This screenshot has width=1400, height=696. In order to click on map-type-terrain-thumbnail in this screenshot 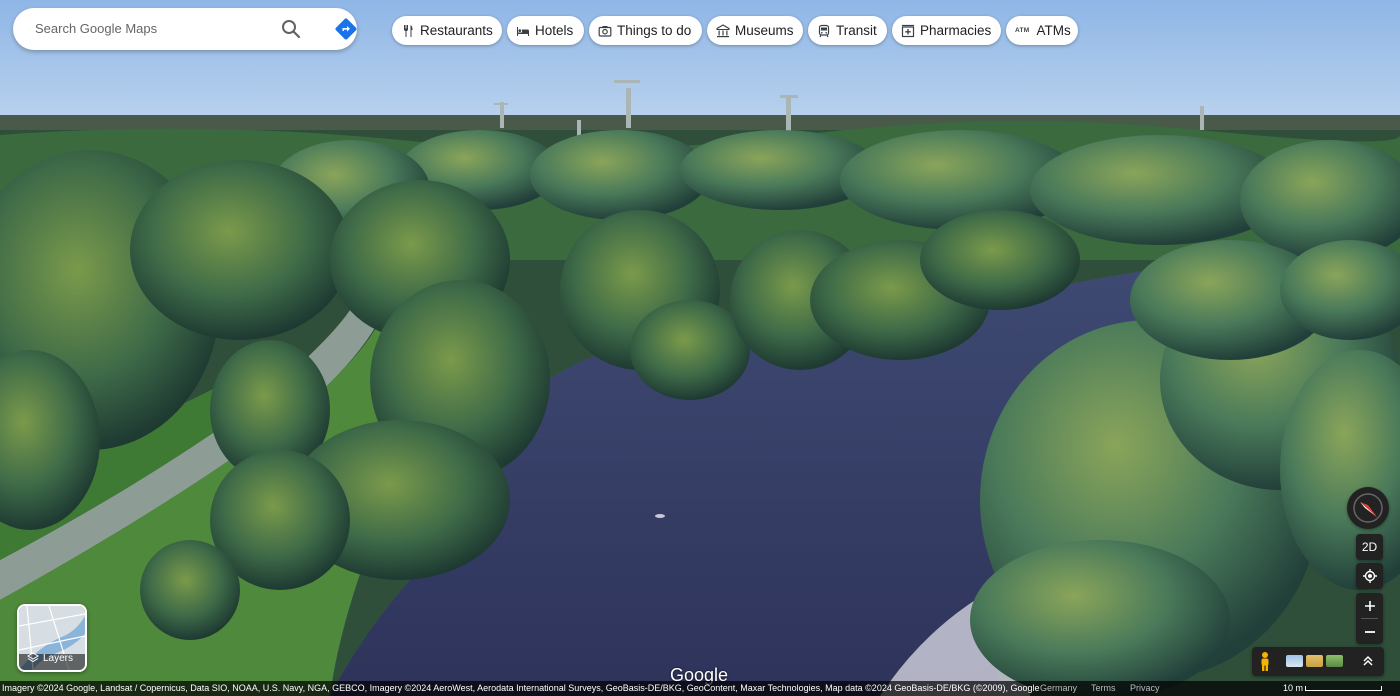, I will do `click(1314, 661)`.